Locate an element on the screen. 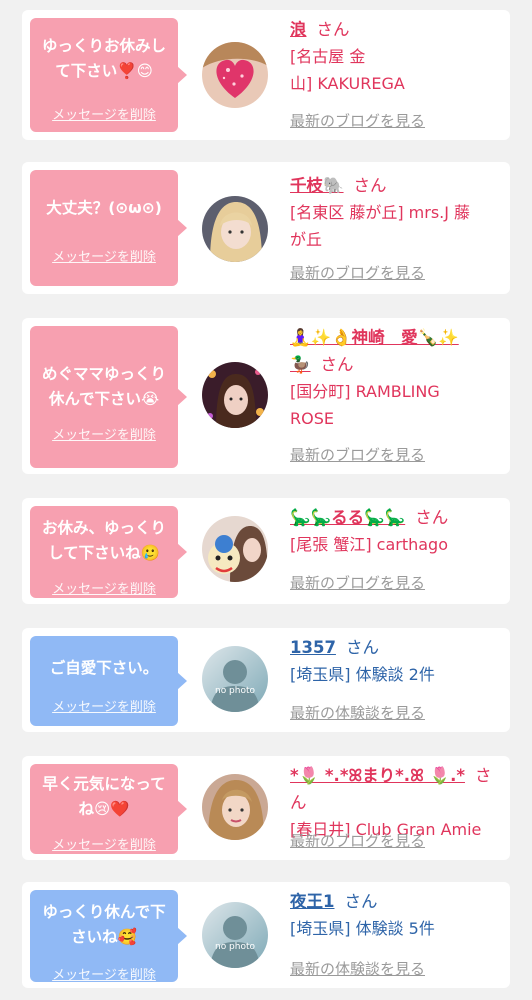 This screenshot has width=532, height=1000. reviewer-name-link: 1357 is located at coordinates (313, 647).